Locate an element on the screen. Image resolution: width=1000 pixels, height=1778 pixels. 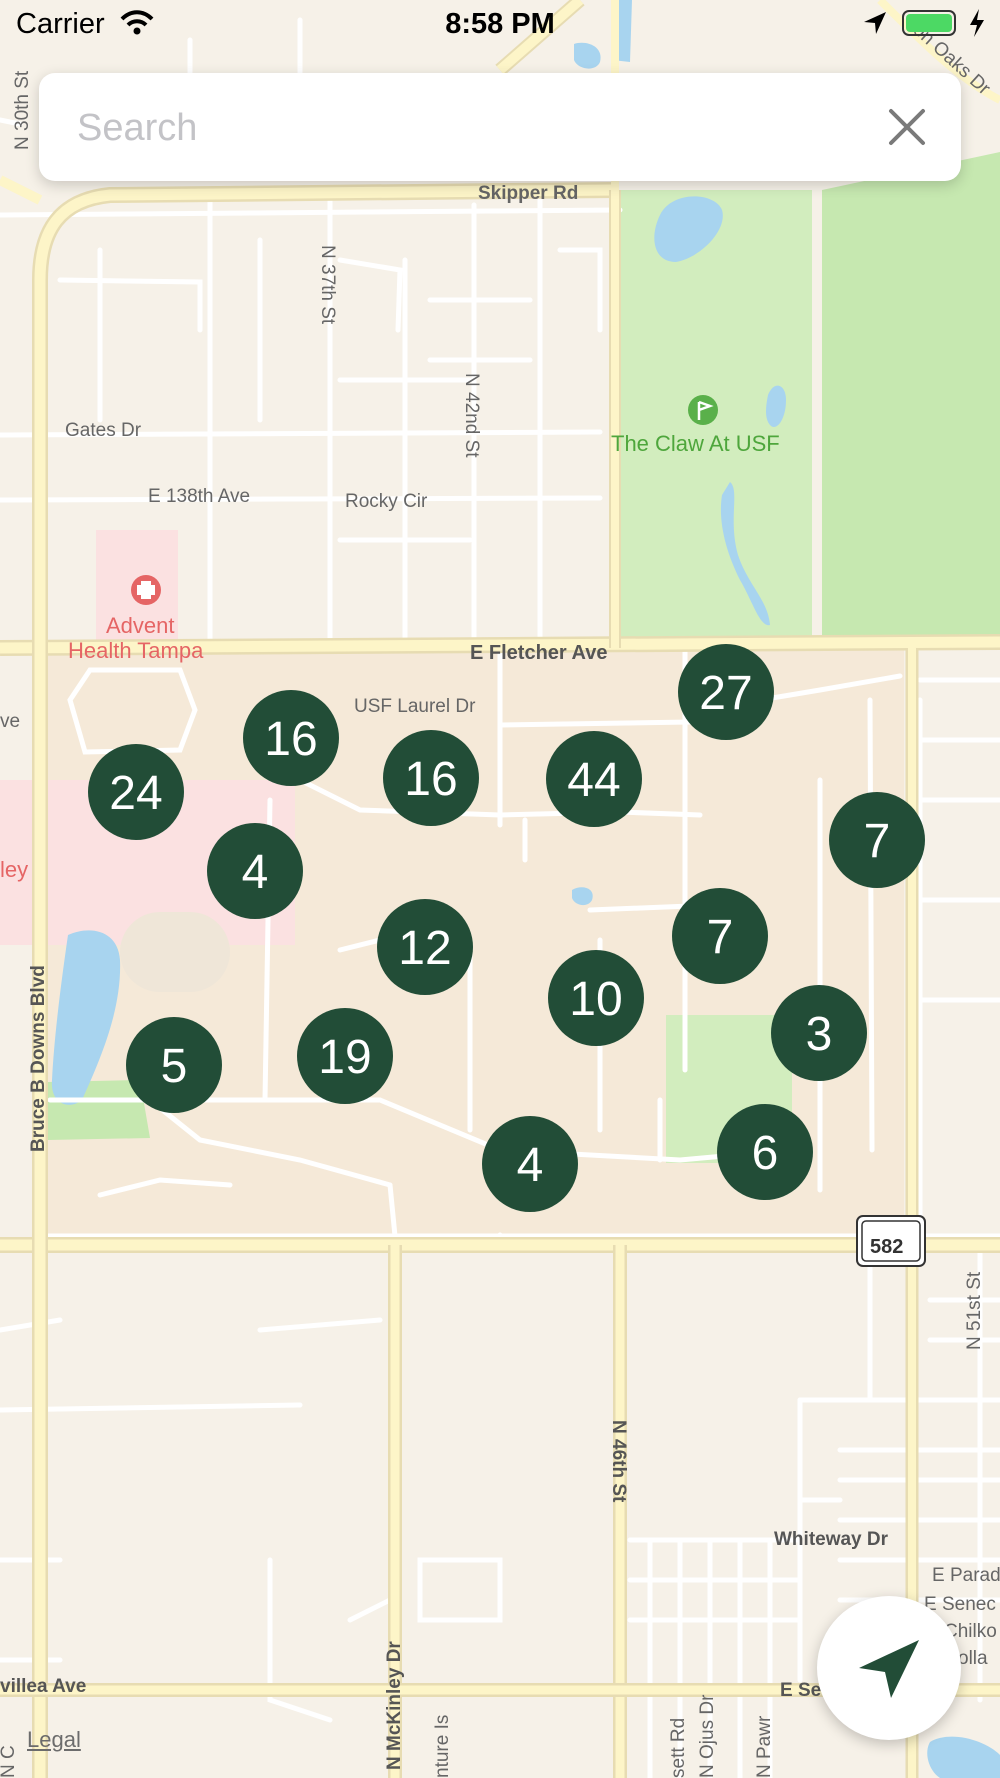
road-label: N 37th St is located at coordinates (327, 285).